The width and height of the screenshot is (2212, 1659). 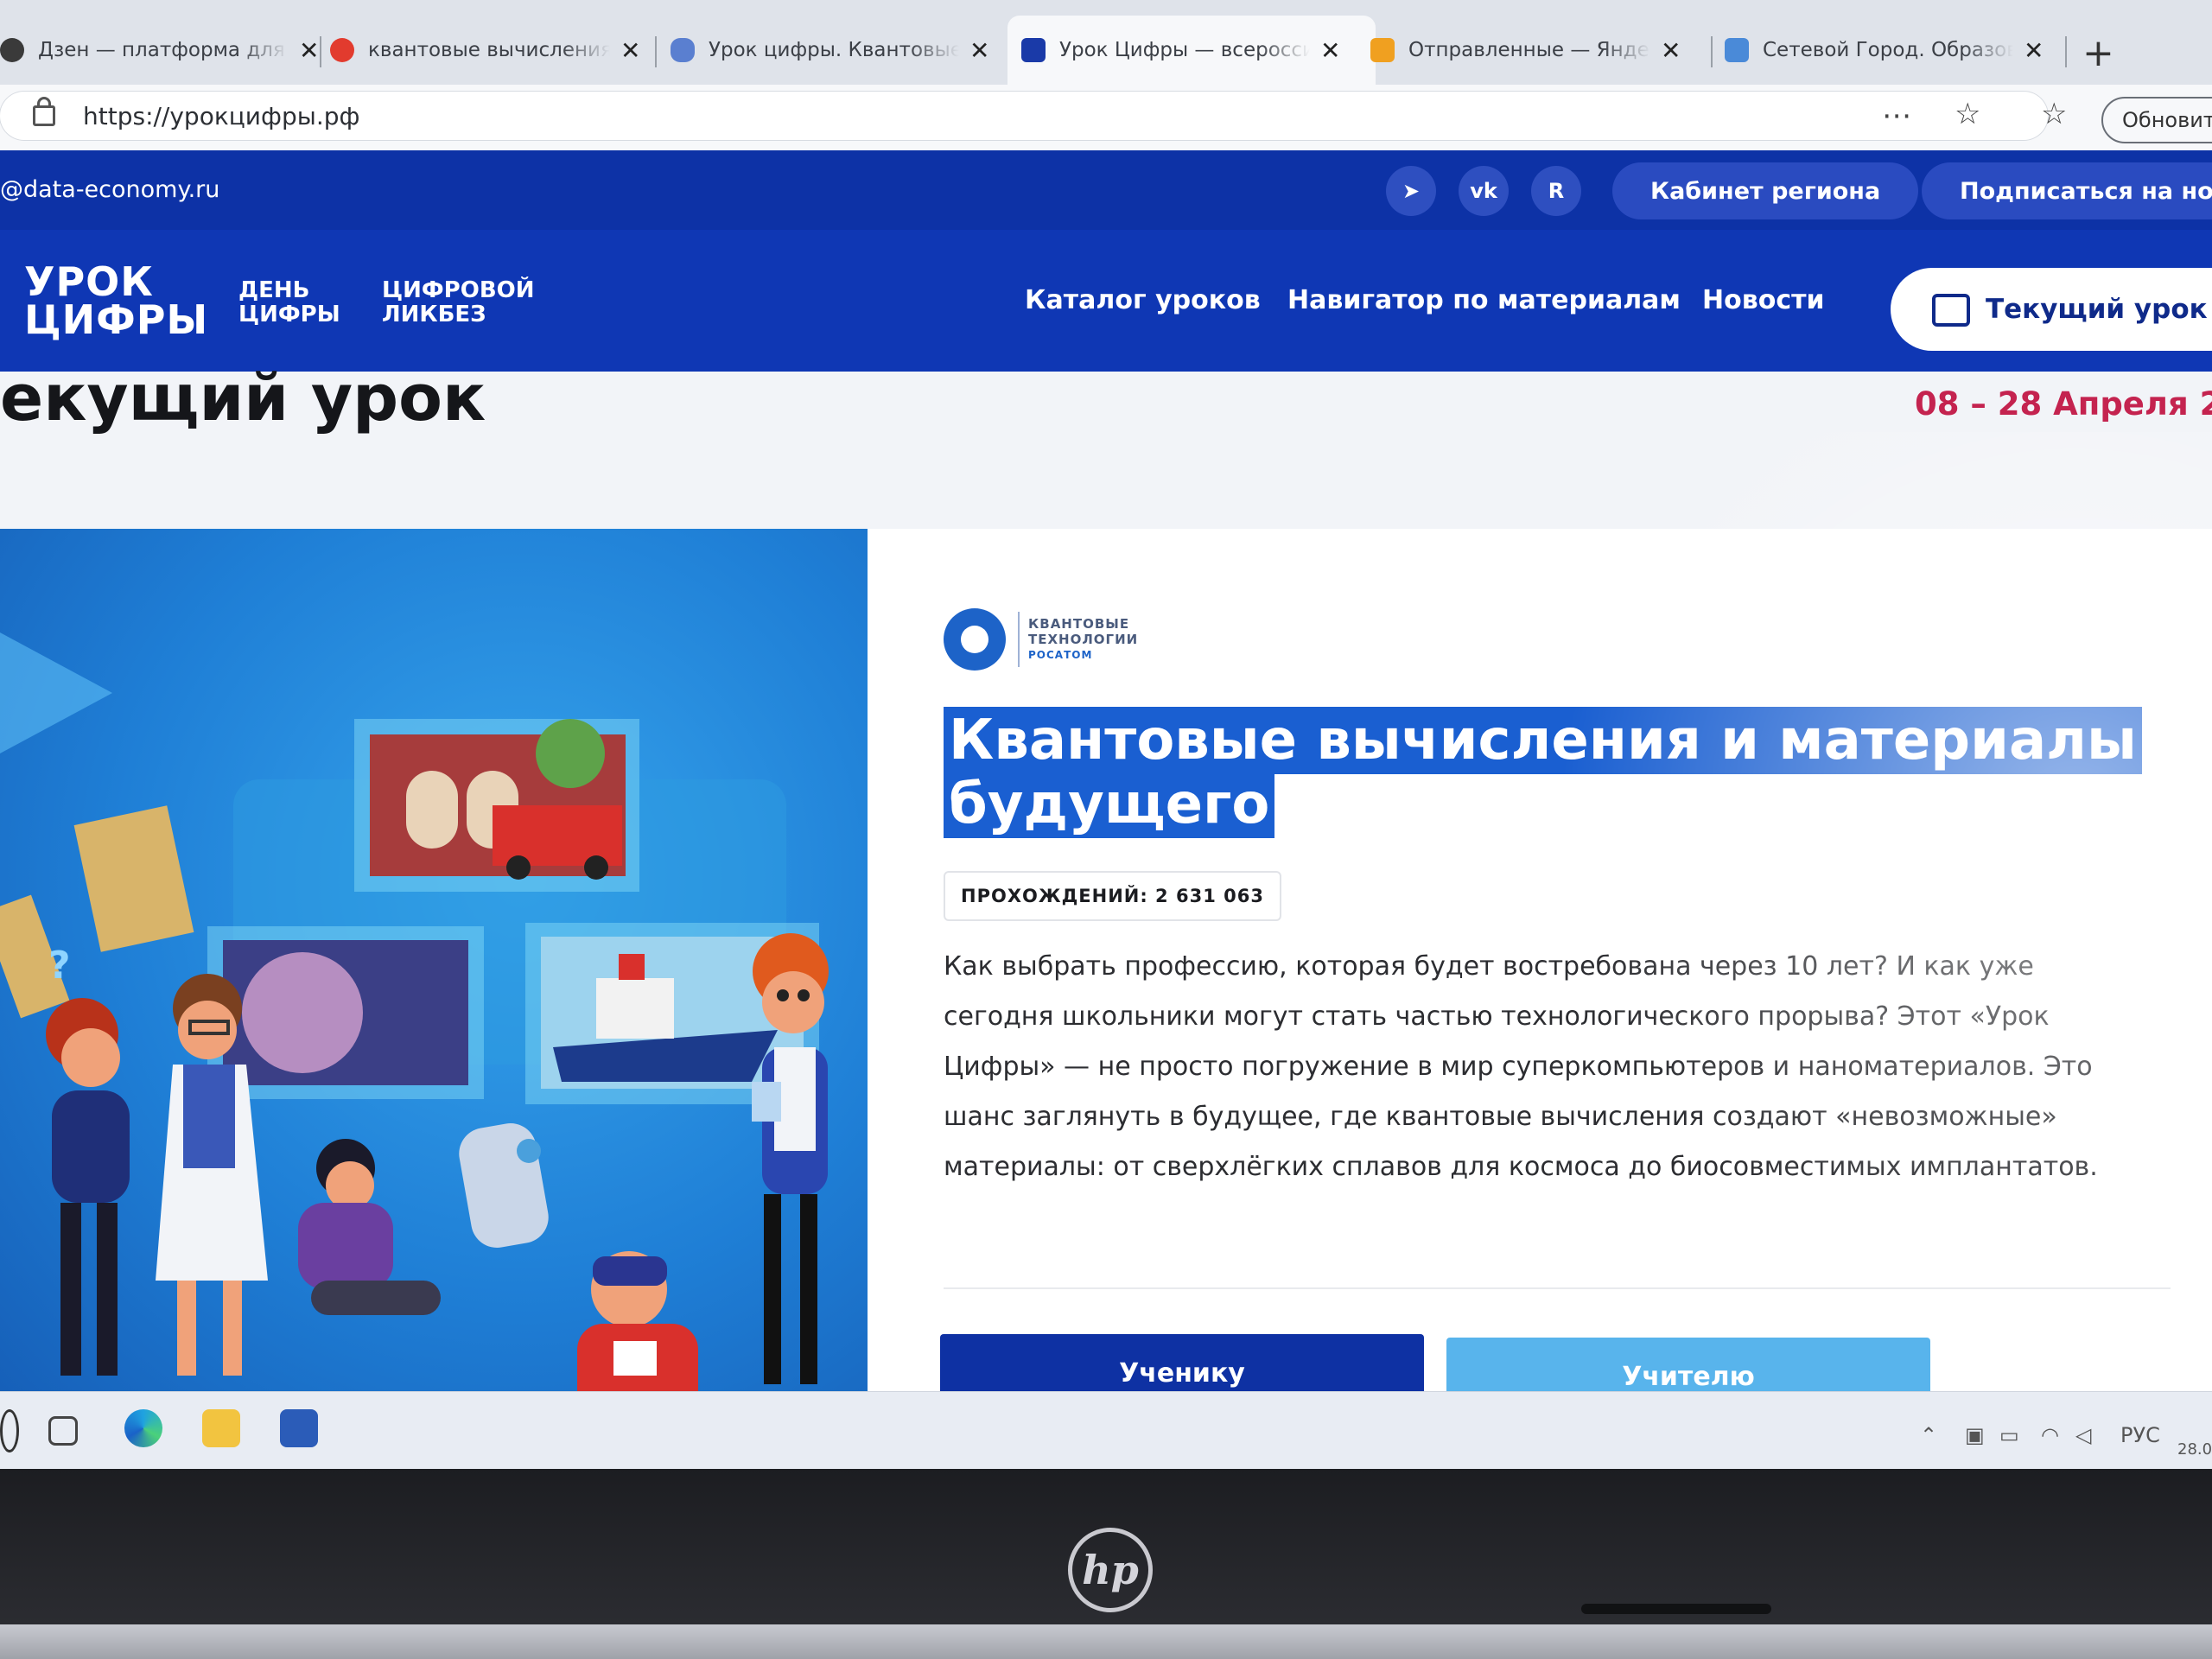 What do you see at coordinates (243, 398) in the screenshot?
I see `page-title: екущий урок` at bounding box center [243, 398].